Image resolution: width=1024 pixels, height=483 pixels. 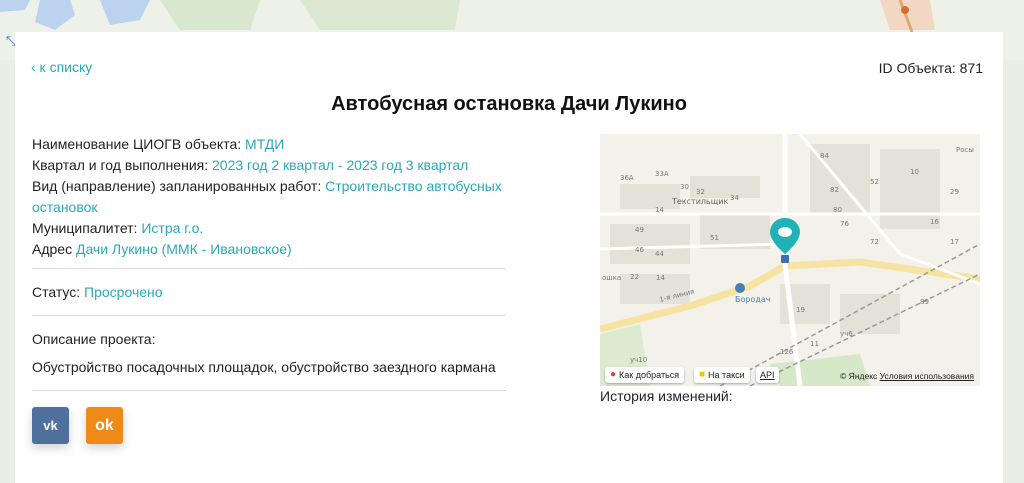 I want to click on svg-text: 30, so click(x=684, y=187).